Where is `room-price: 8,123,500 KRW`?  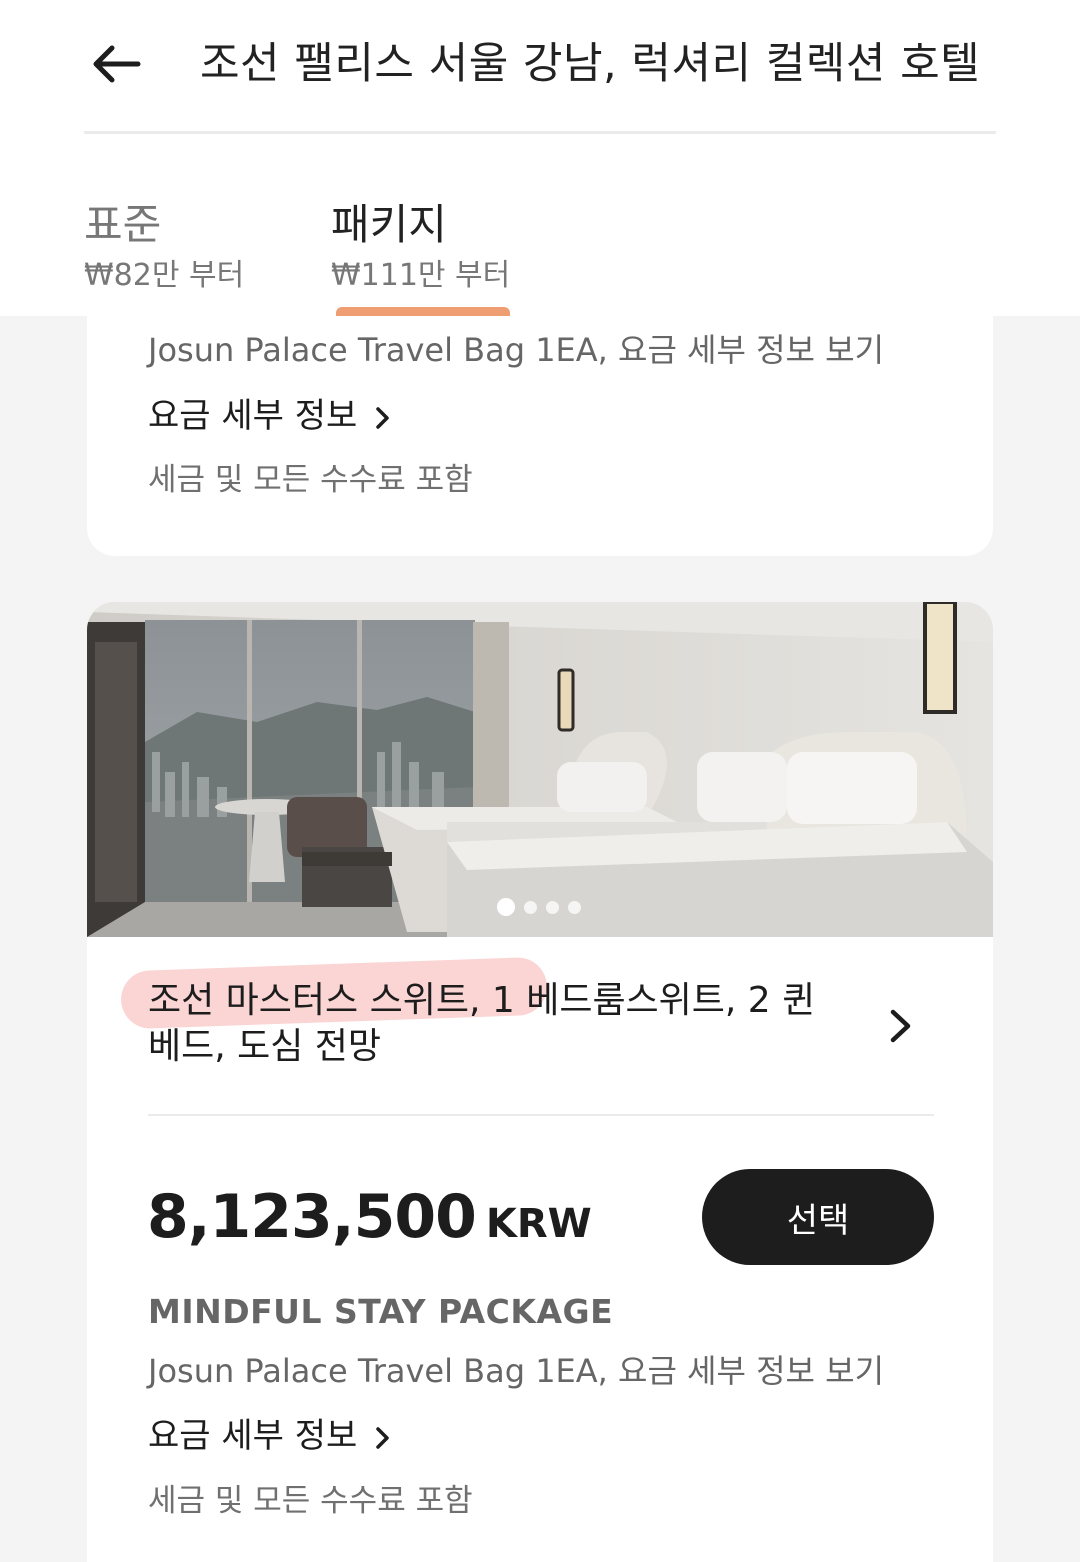
room-price: 8,123,500 KRW is located at coordinates (369, 1217).